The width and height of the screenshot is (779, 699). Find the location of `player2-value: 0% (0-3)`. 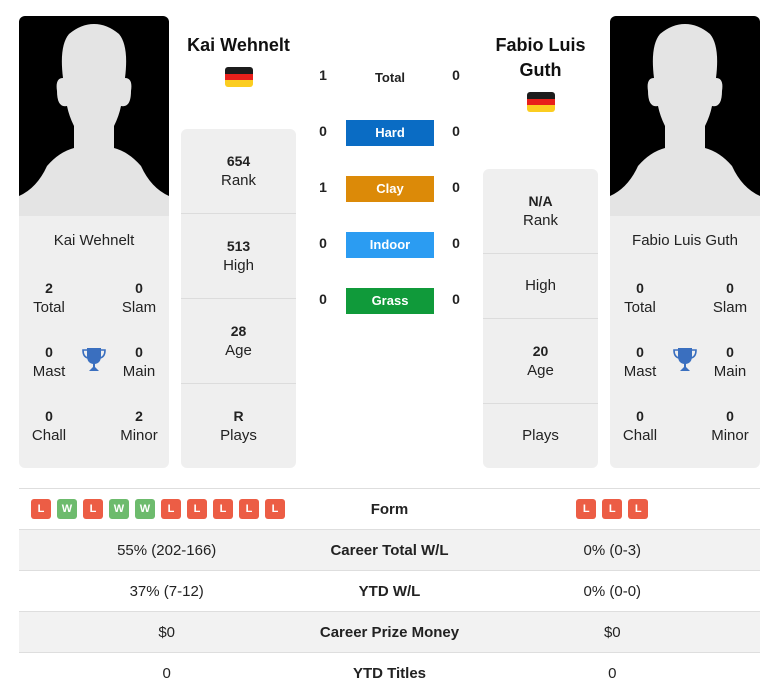

player2-value: 0% (0-3) is located at coordinates (612, 550).